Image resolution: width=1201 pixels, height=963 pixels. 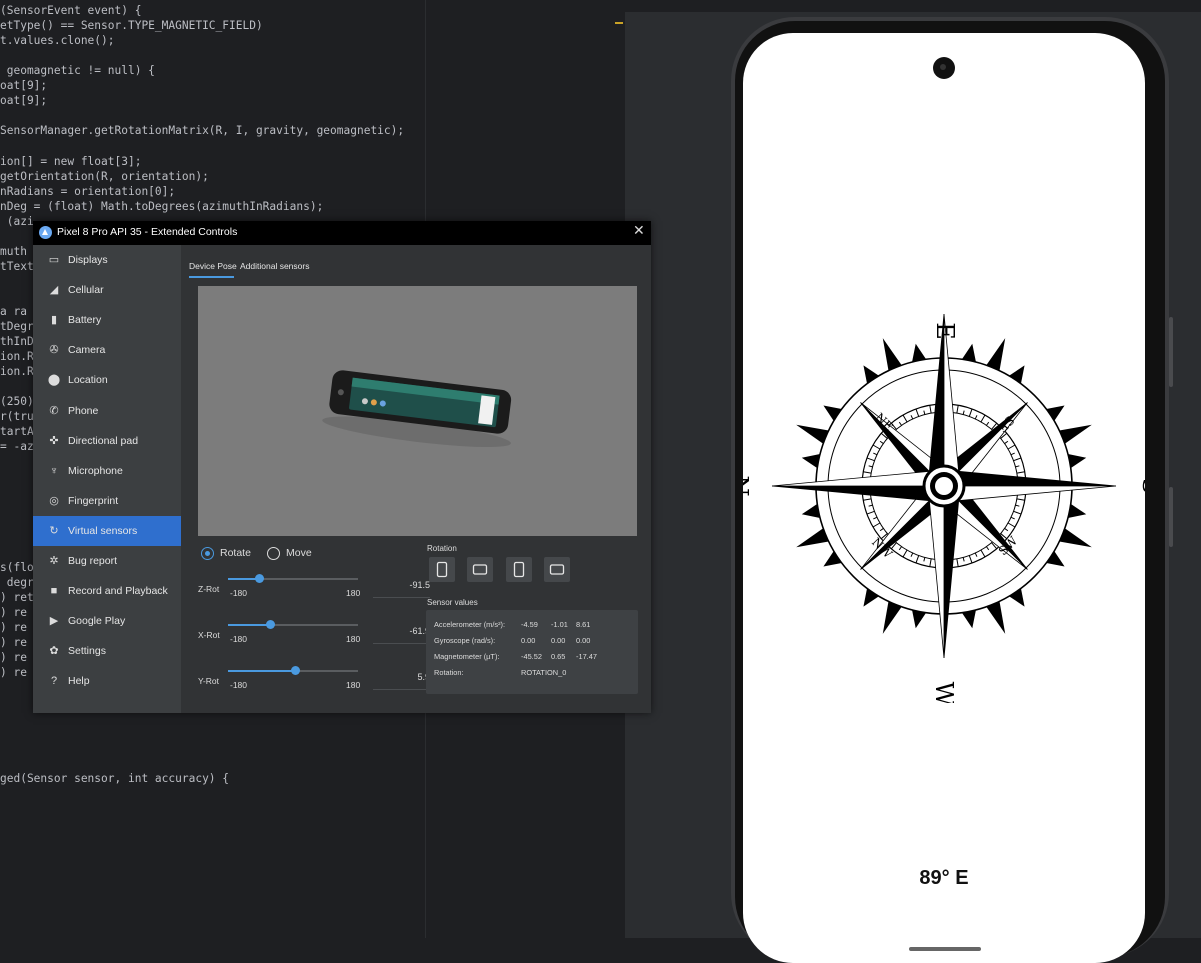 What do you see at coordinates (79, 681) in the screenshot?
I see `sidebar-item-label: Help` at bounding box center [79, 681].